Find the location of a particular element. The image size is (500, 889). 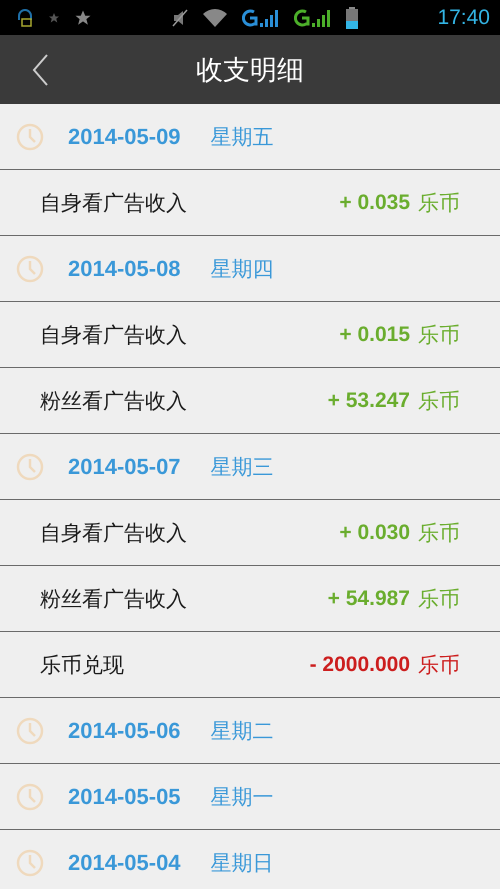

weekday-label: 星期五 is located at coordinates (242, 137).